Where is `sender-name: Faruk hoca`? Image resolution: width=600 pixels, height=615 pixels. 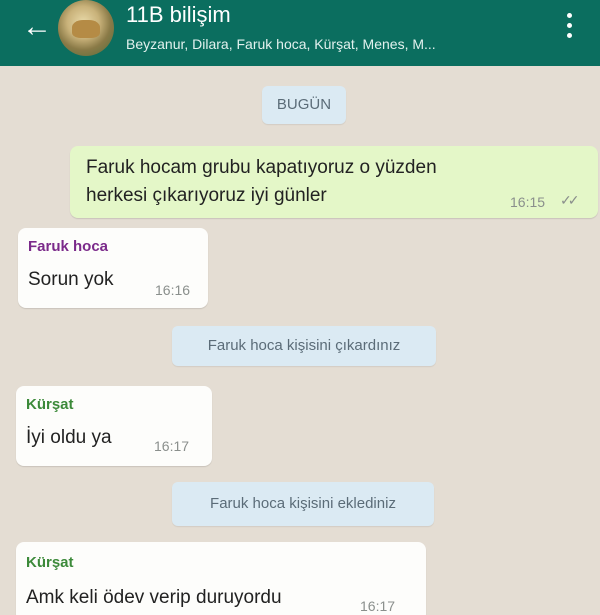
sender-name: Faruk hoca is located at coordinates (68, 246).